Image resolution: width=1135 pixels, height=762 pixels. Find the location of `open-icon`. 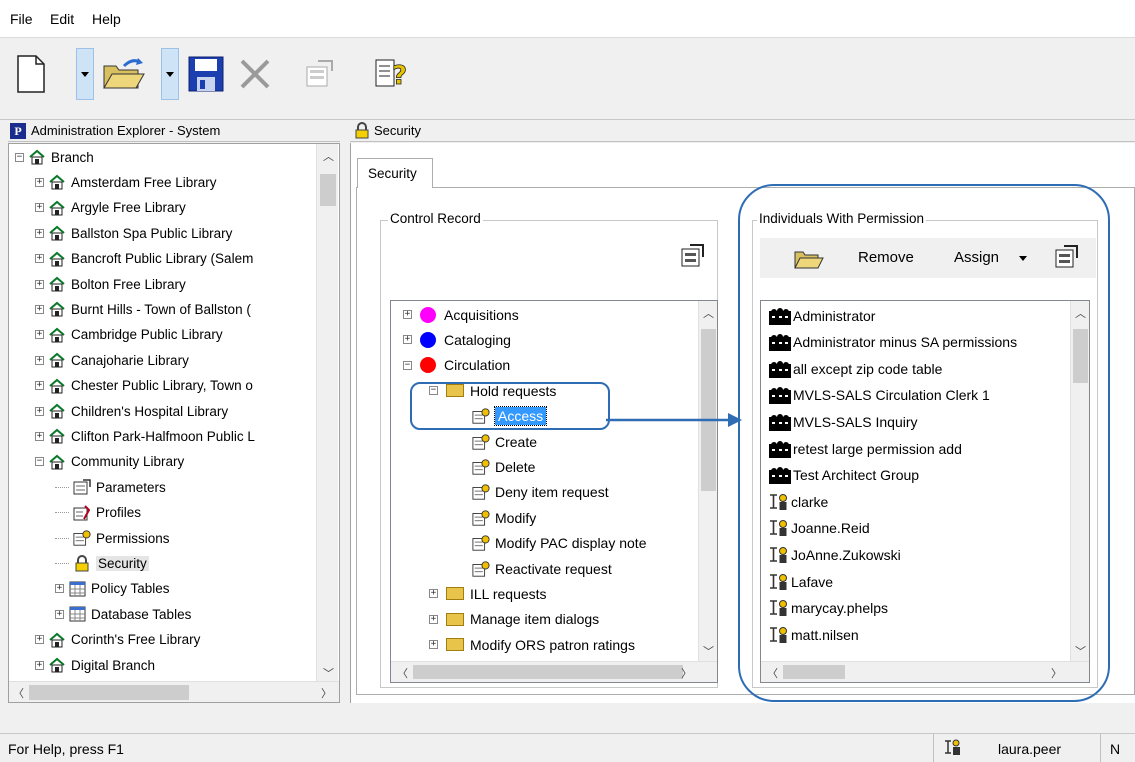

open-icon is located at coordinates (124, 74).